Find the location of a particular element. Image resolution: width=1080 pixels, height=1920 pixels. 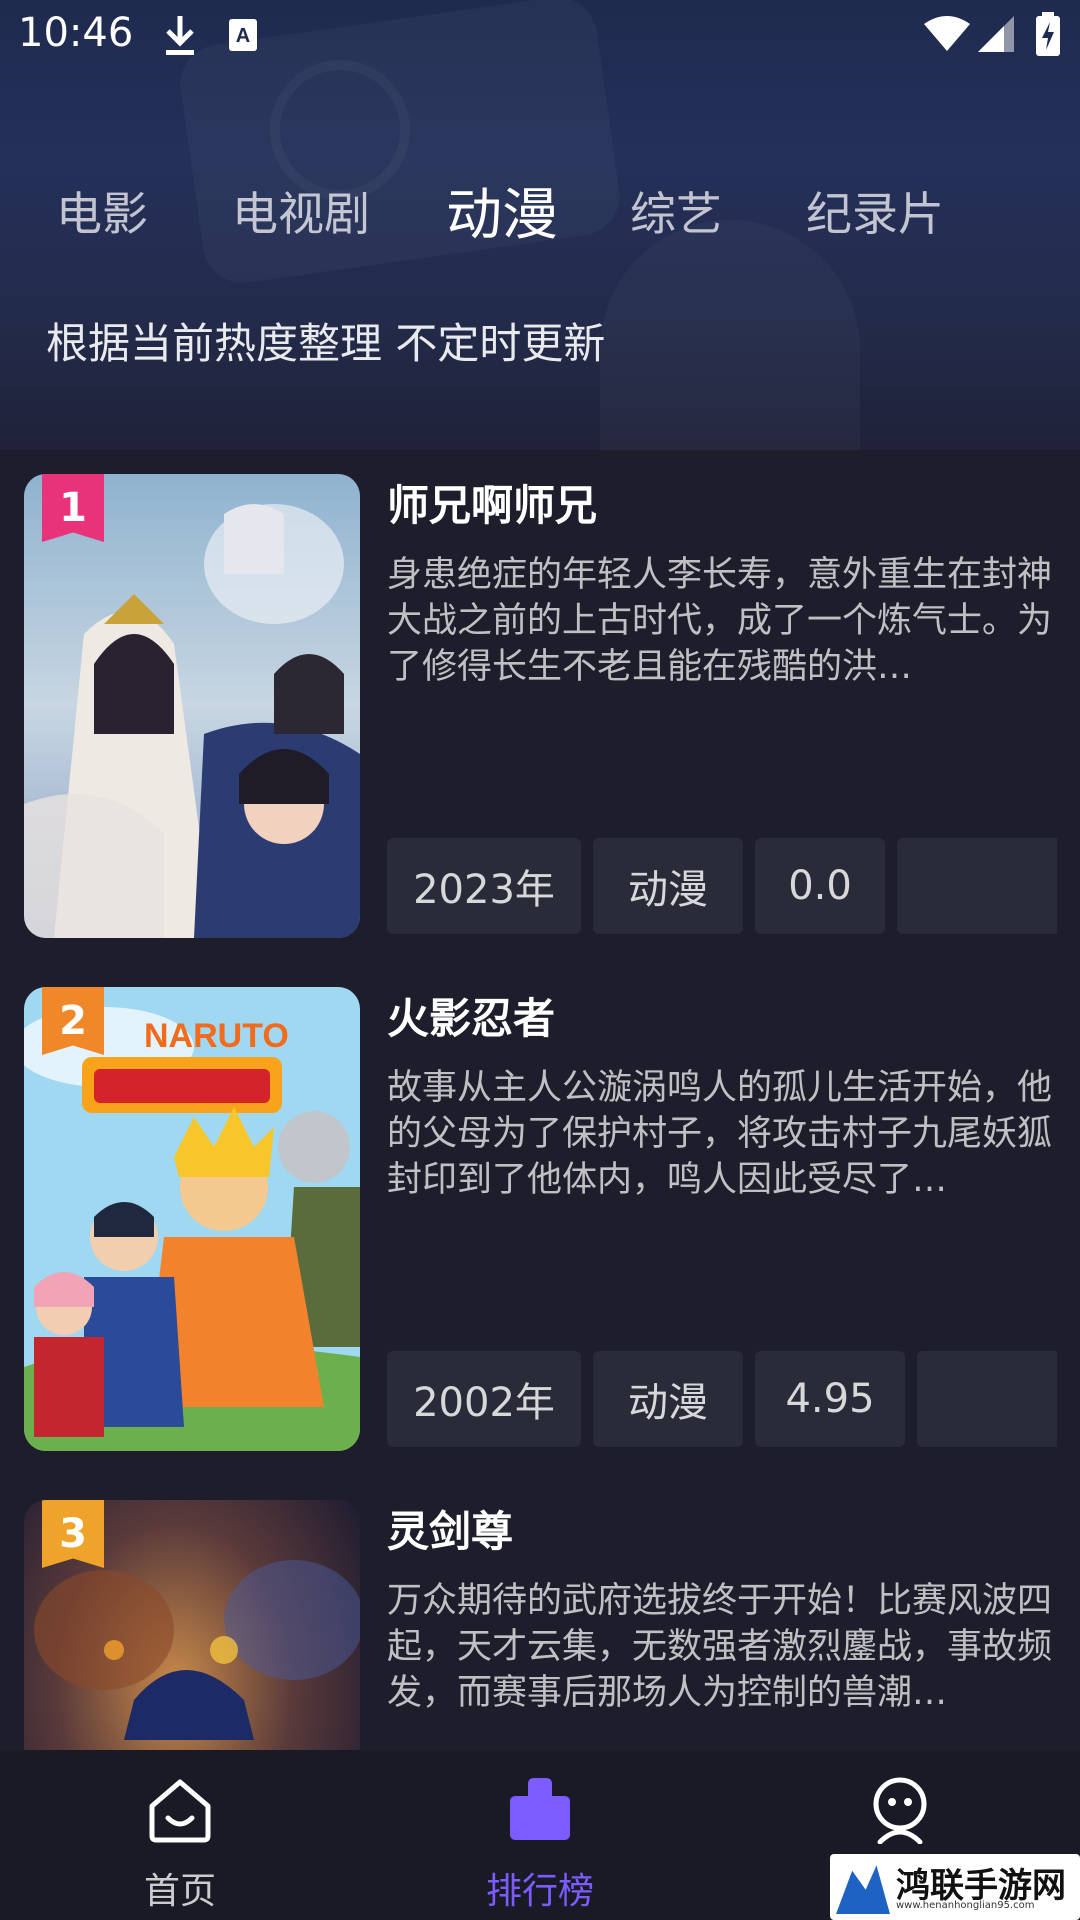

rank-badge: 2 is located at coordinates (73, 1021).